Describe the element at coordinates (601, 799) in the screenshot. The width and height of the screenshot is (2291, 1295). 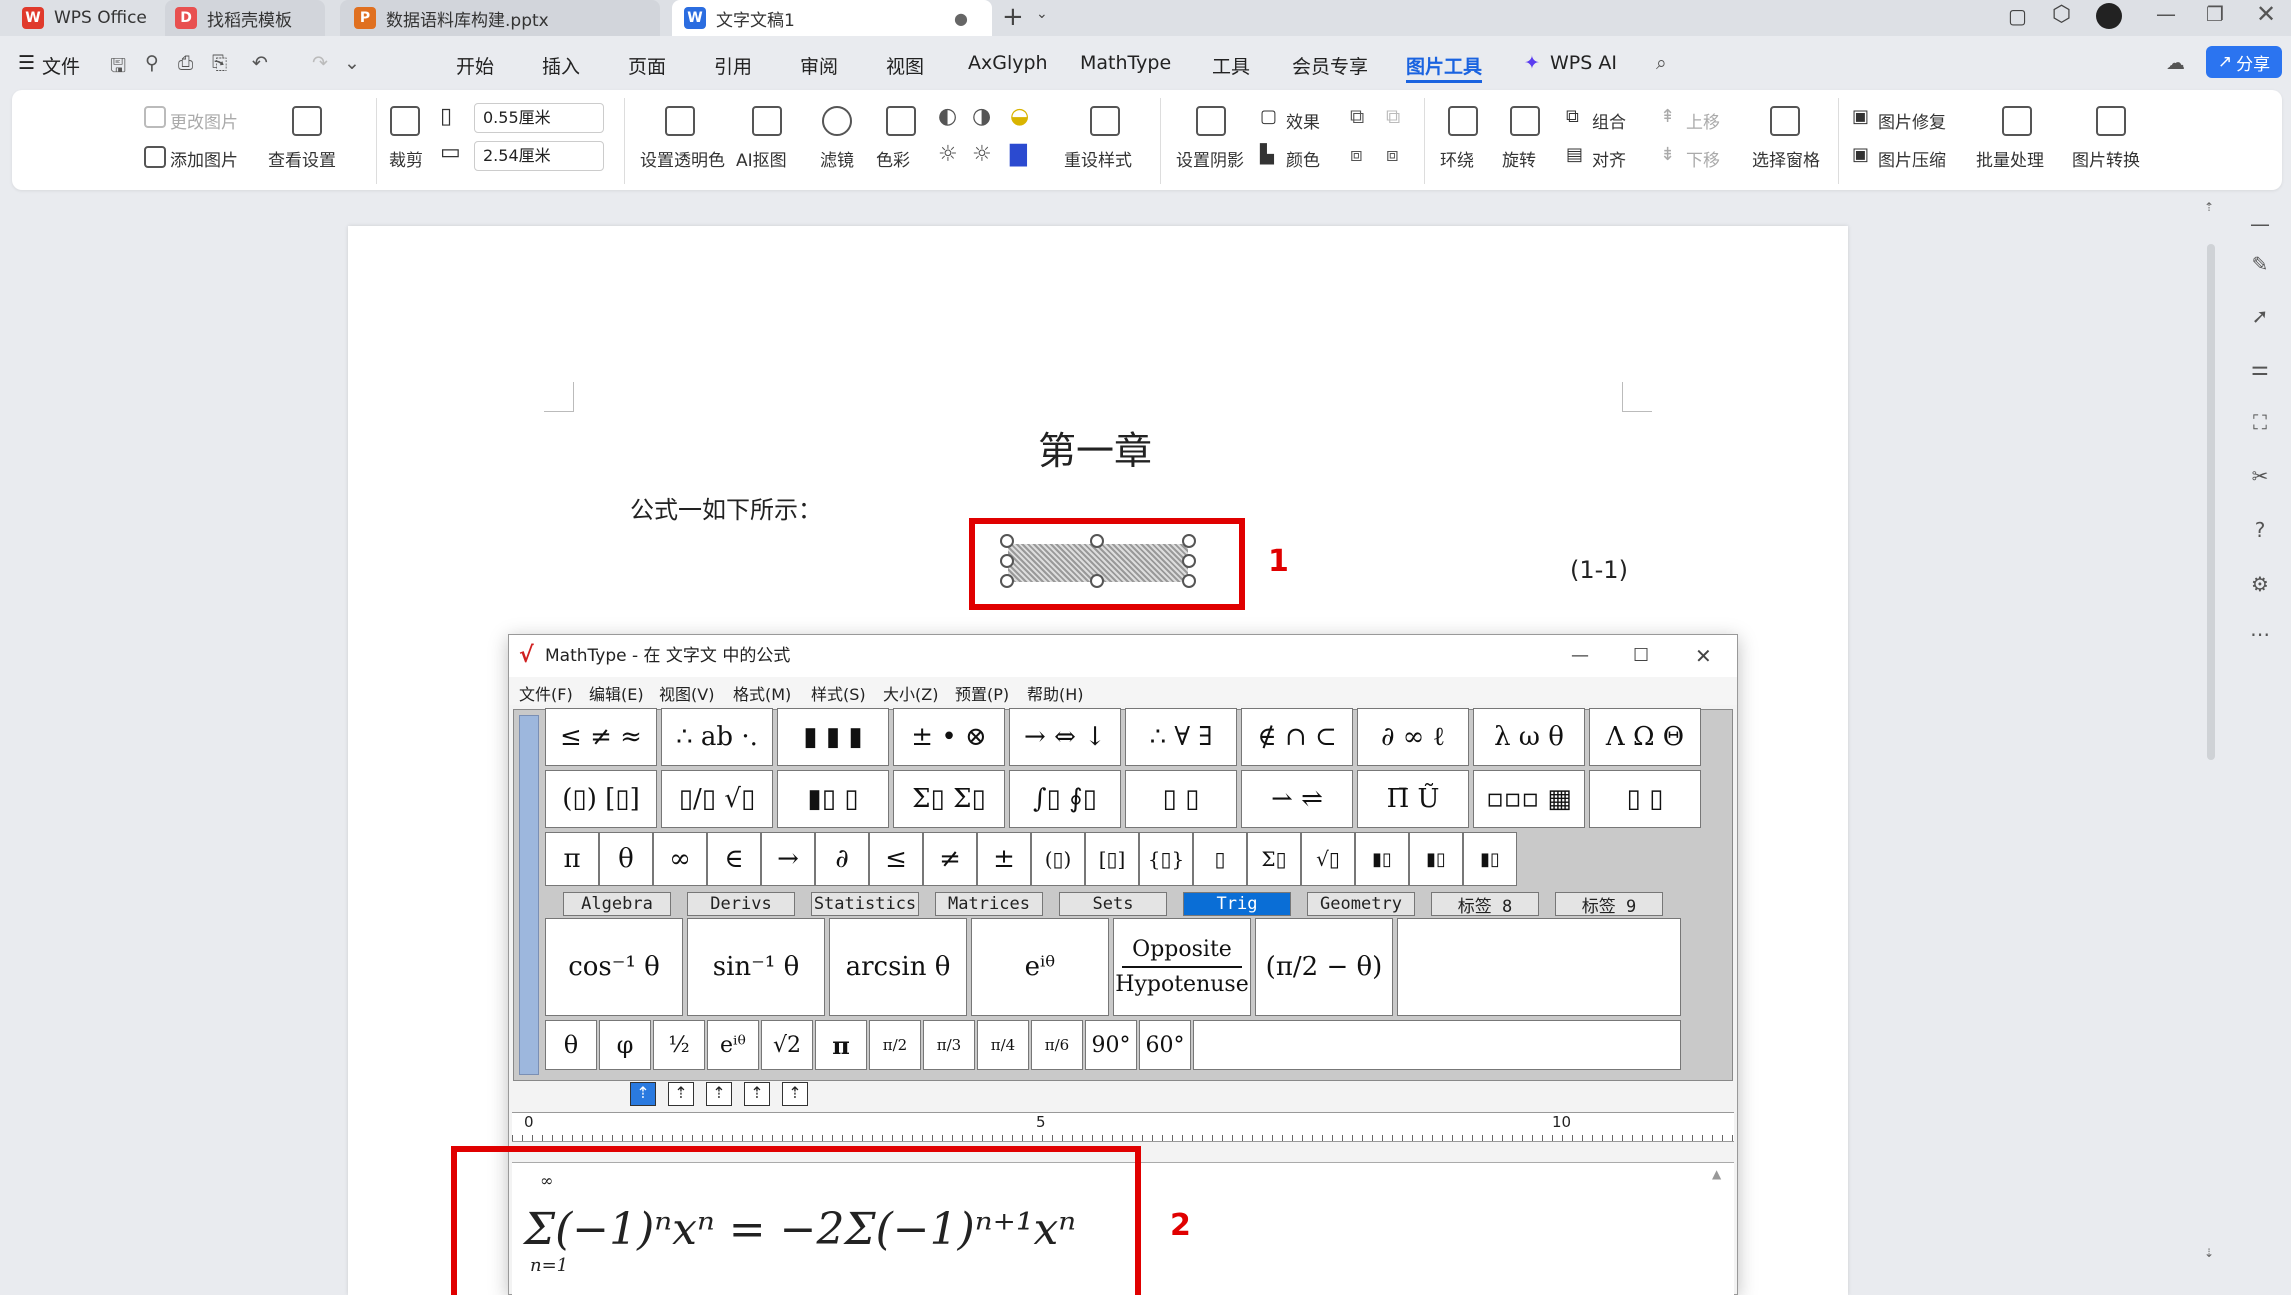
I see `fence-template-button: (▯) [▯]` at that location.